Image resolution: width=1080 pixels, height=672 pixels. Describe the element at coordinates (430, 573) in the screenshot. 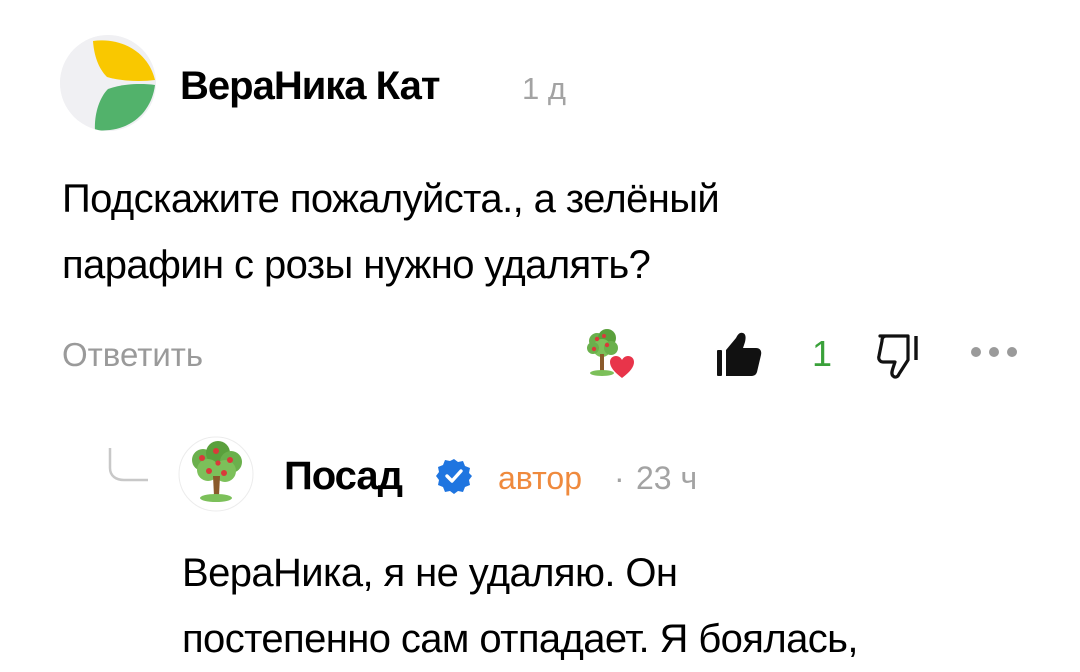

I see `reply-text-line: ВераНика, я не удаляю. Он` at that location.